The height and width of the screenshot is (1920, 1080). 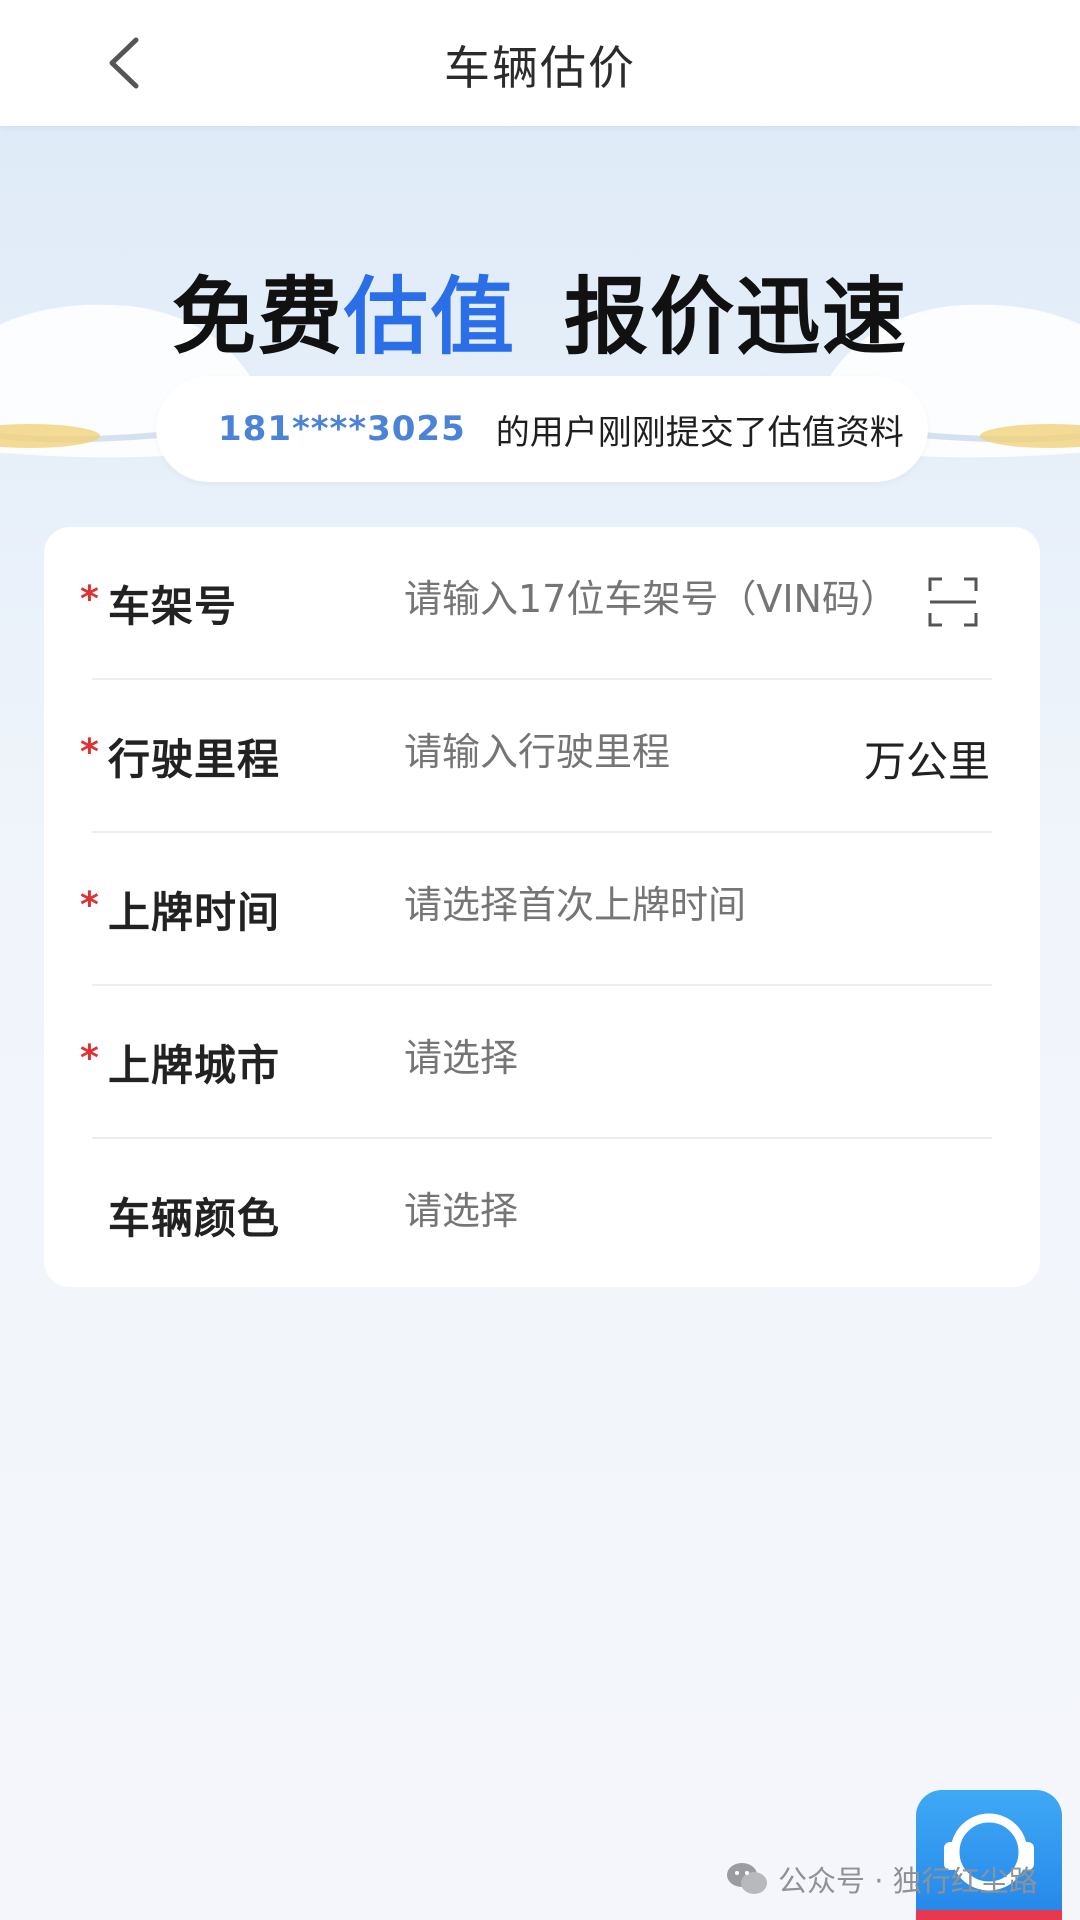 I want to click on ticker-phone: 181****3025, so click(x=342, y=429).